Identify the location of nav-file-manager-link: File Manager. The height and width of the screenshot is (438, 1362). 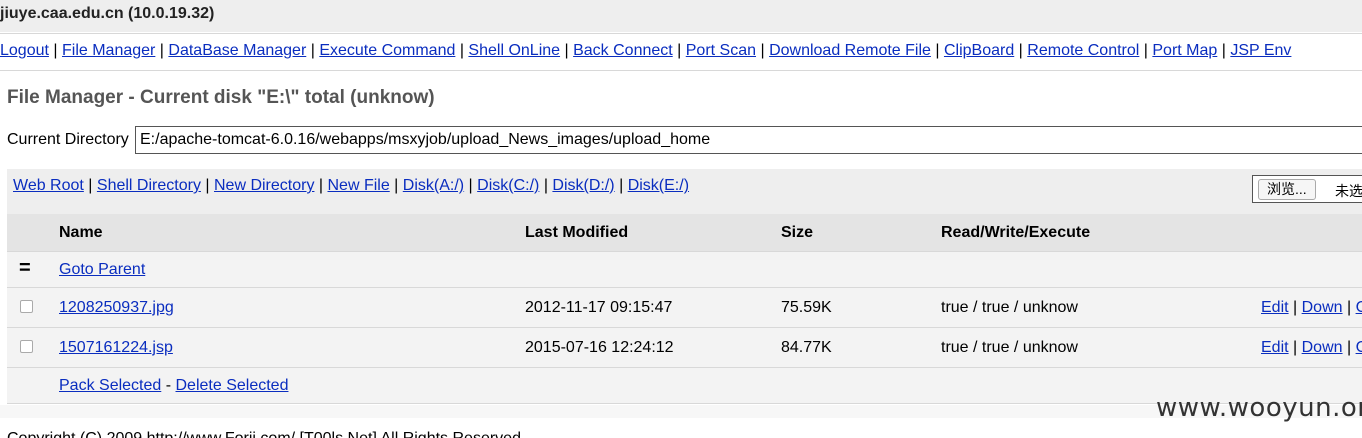
(108, 50).